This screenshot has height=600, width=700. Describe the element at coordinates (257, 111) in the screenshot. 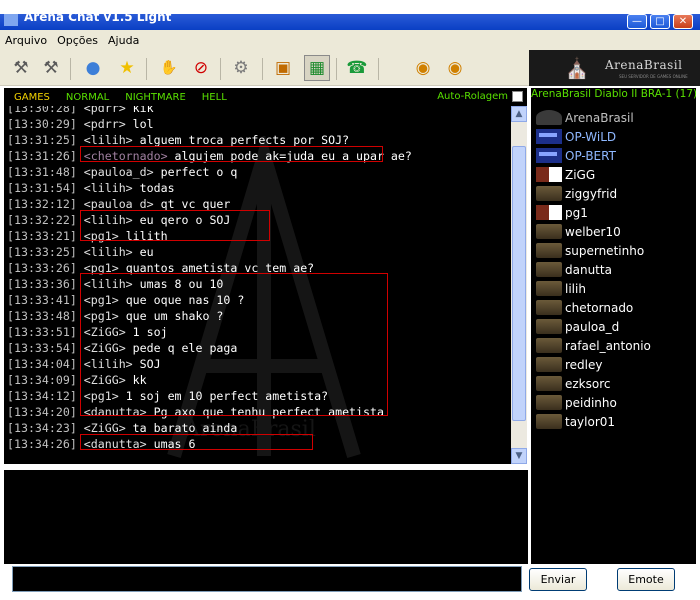

I see `chat-line: [13:30:28] <pdrr> kik` at that location.